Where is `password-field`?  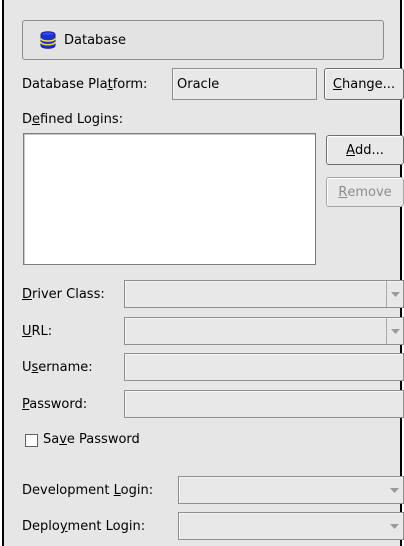
password-field is located at coordinates (264, 404).